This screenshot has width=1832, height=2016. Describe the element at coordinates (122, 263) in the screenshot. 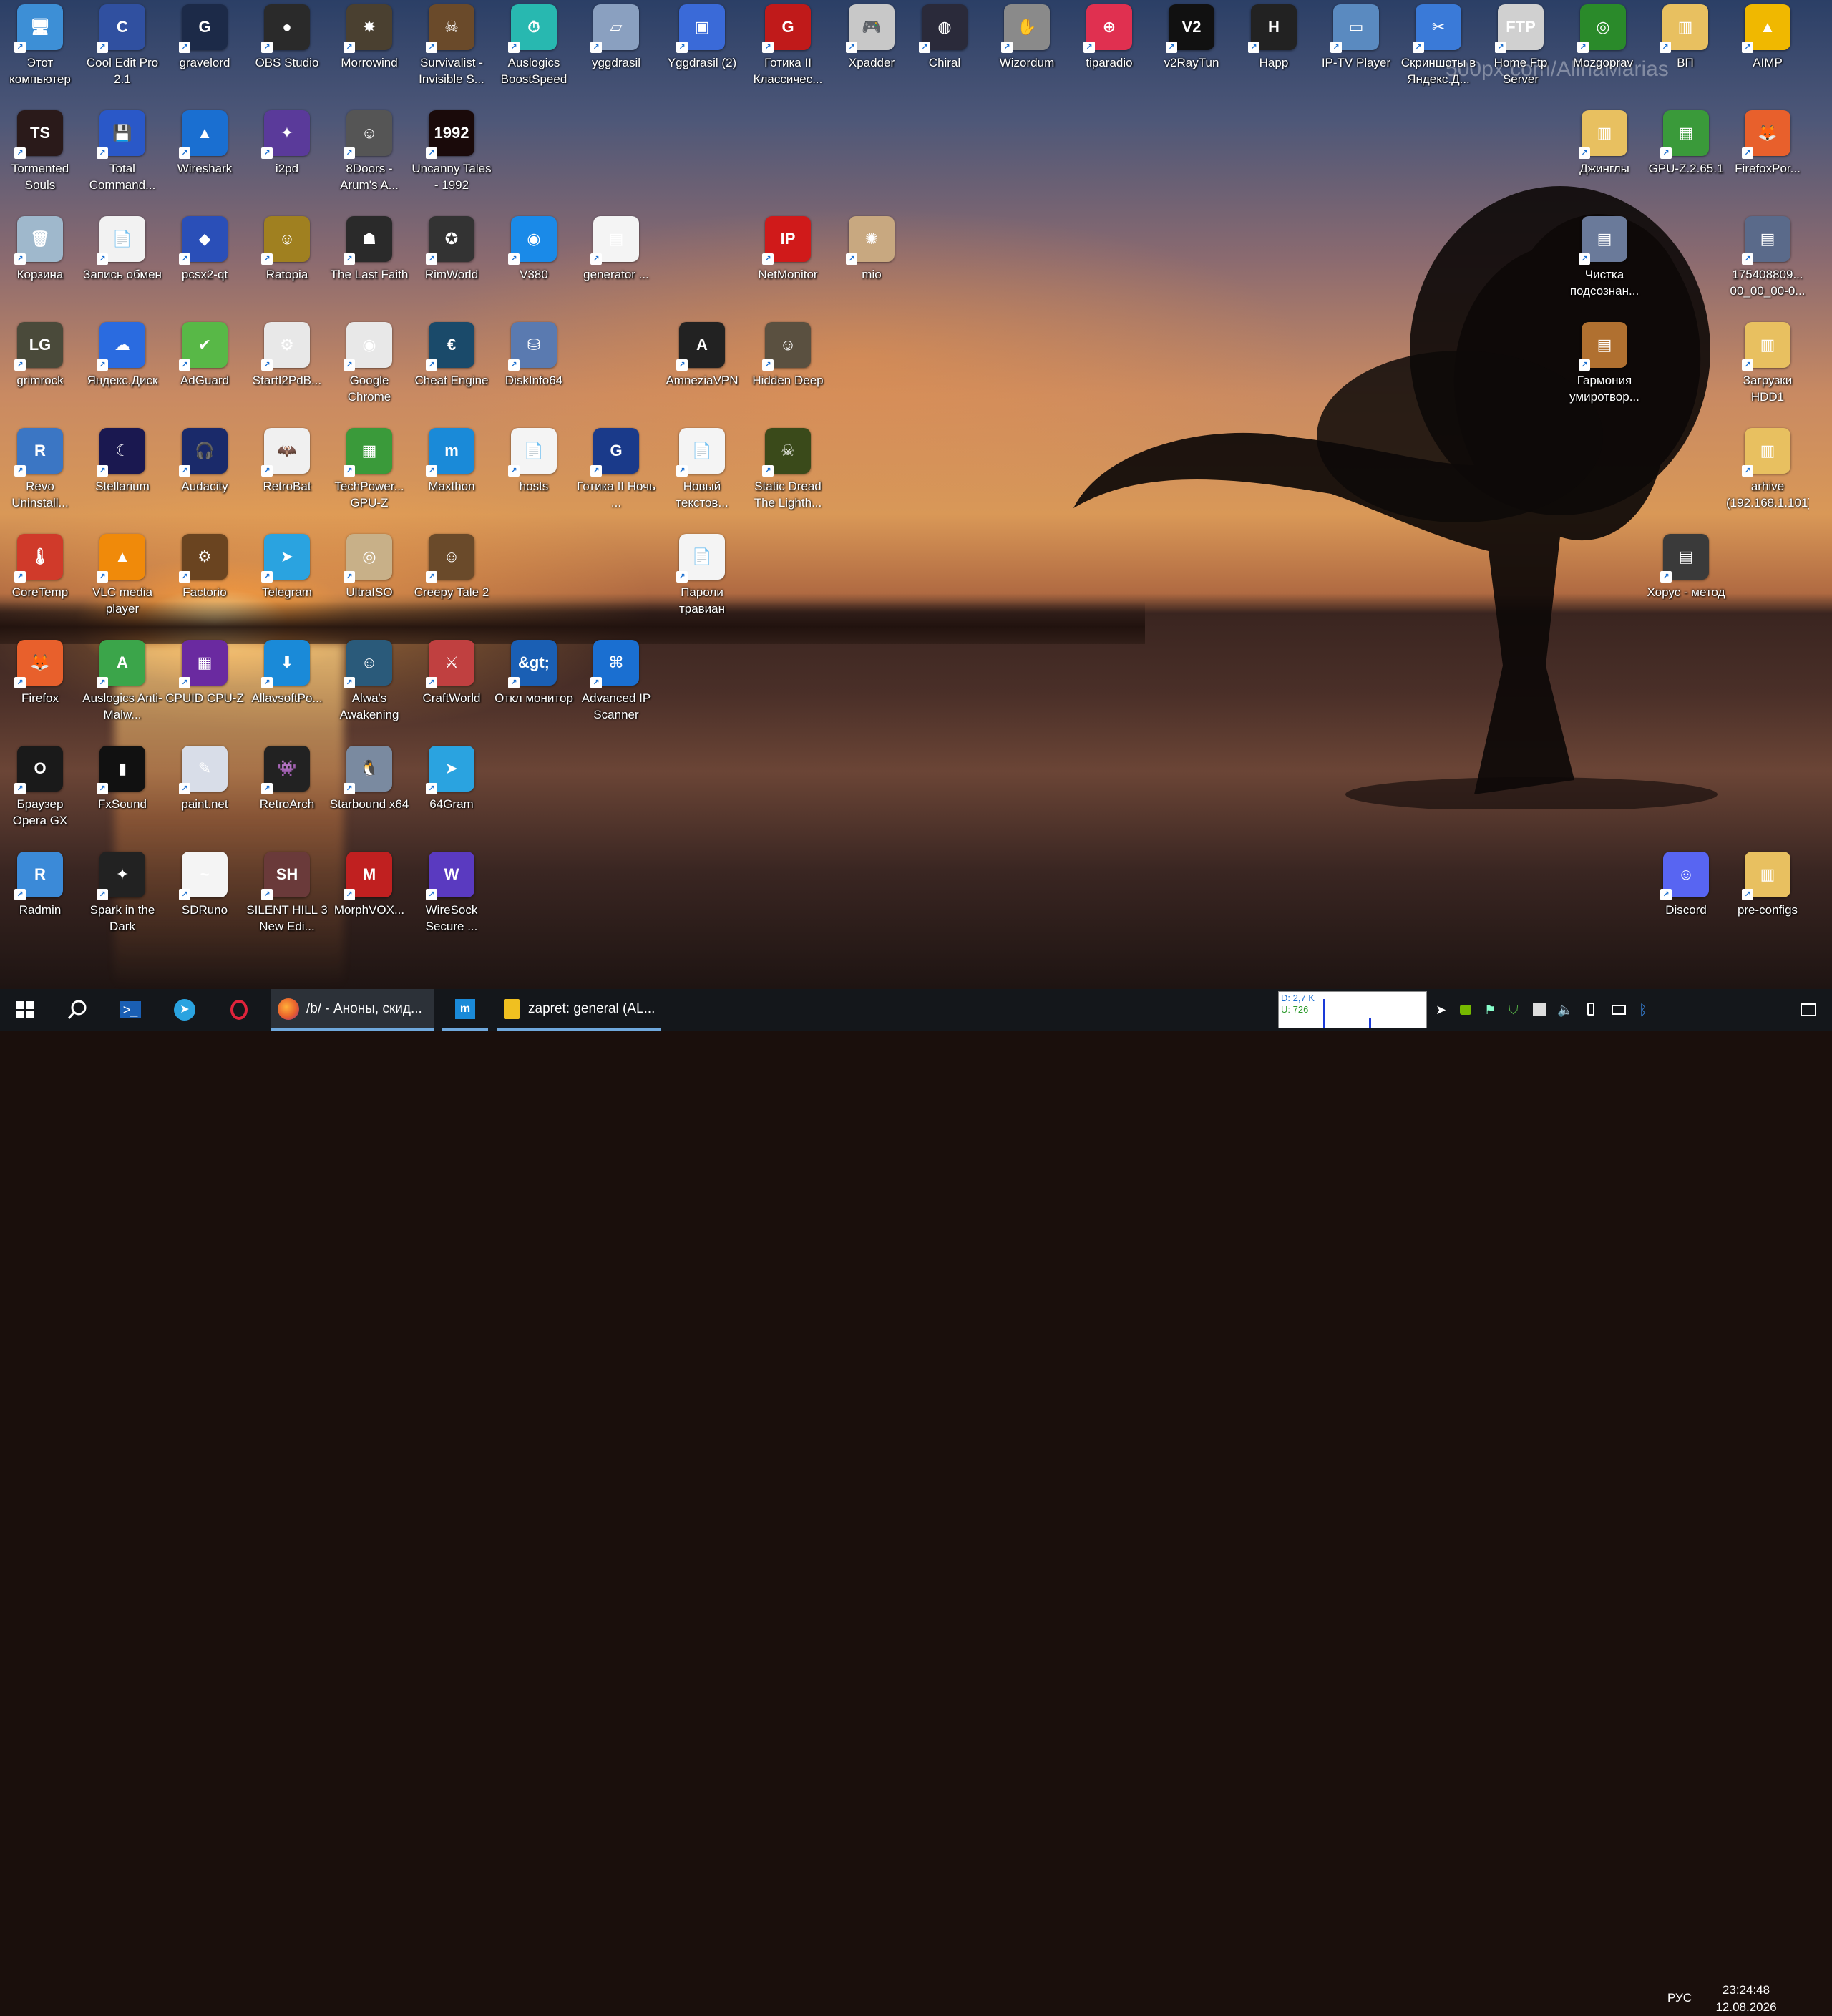

I see `desktop-icon: 📄 ↗ Запись обмен` at that location.